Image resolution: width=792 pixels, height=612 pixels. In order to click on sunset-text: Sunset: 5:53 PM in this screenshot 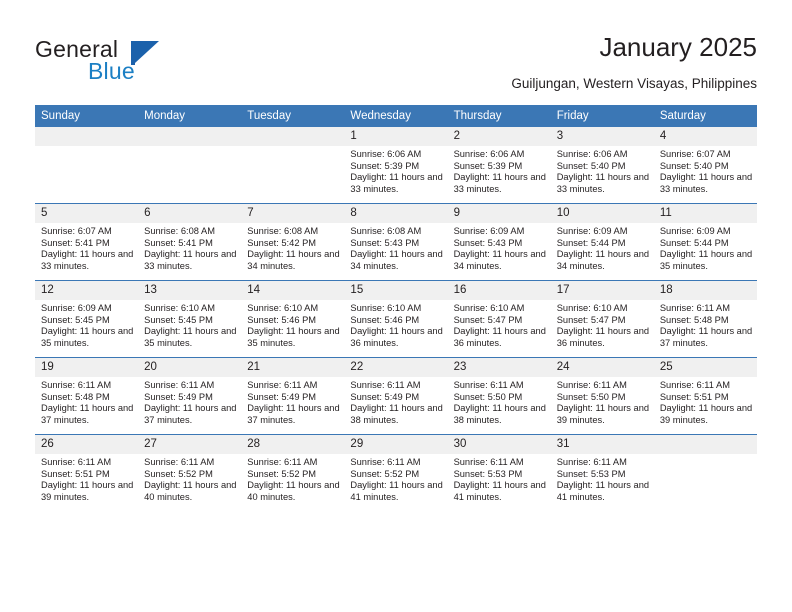, I will do `click(591, 473)`.